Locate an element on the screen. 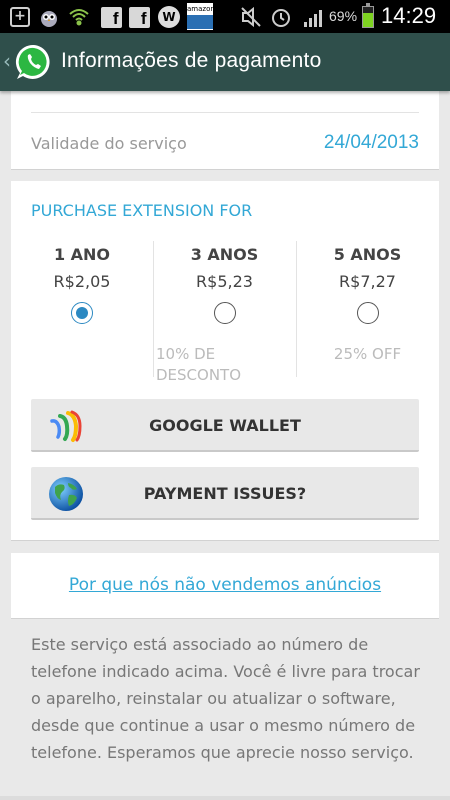 This screenshot has height=800, width=450. wifi-icon is located at coordinates (79, 17).